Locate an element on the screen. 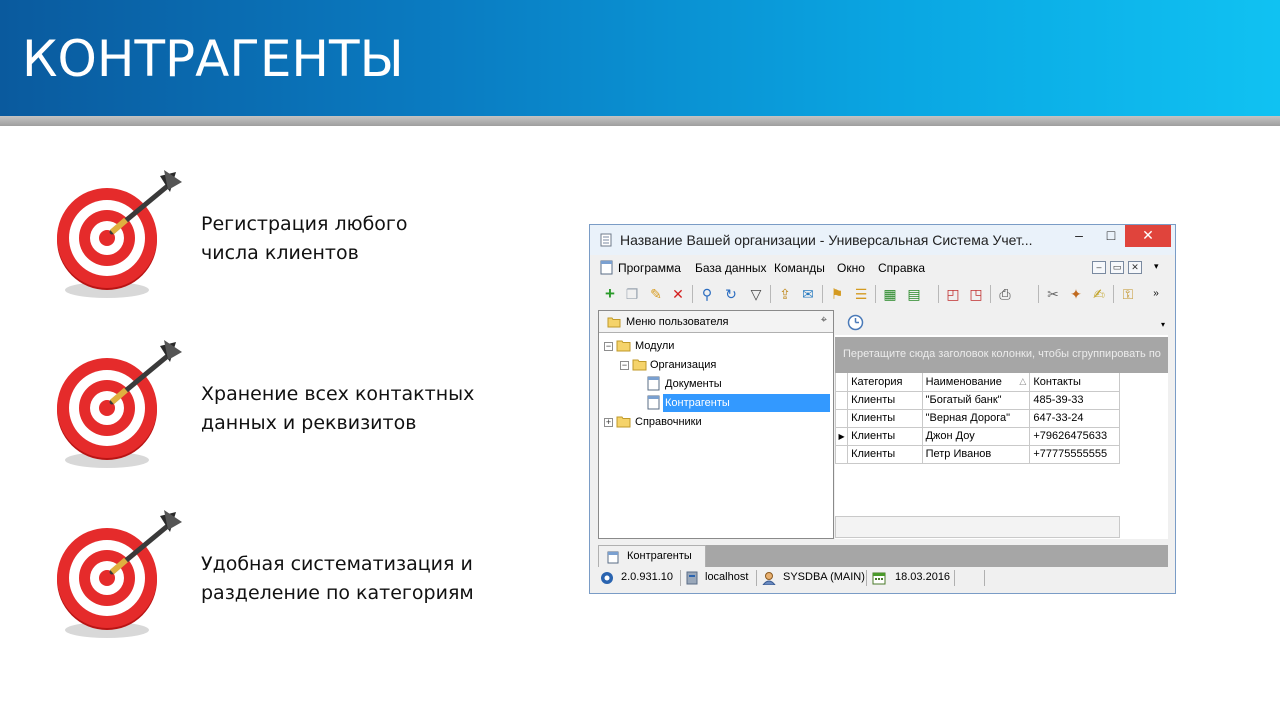 This screenshot has width=1280, height=720. table-cell: Джон Доу is located at coordinates (976, 436).